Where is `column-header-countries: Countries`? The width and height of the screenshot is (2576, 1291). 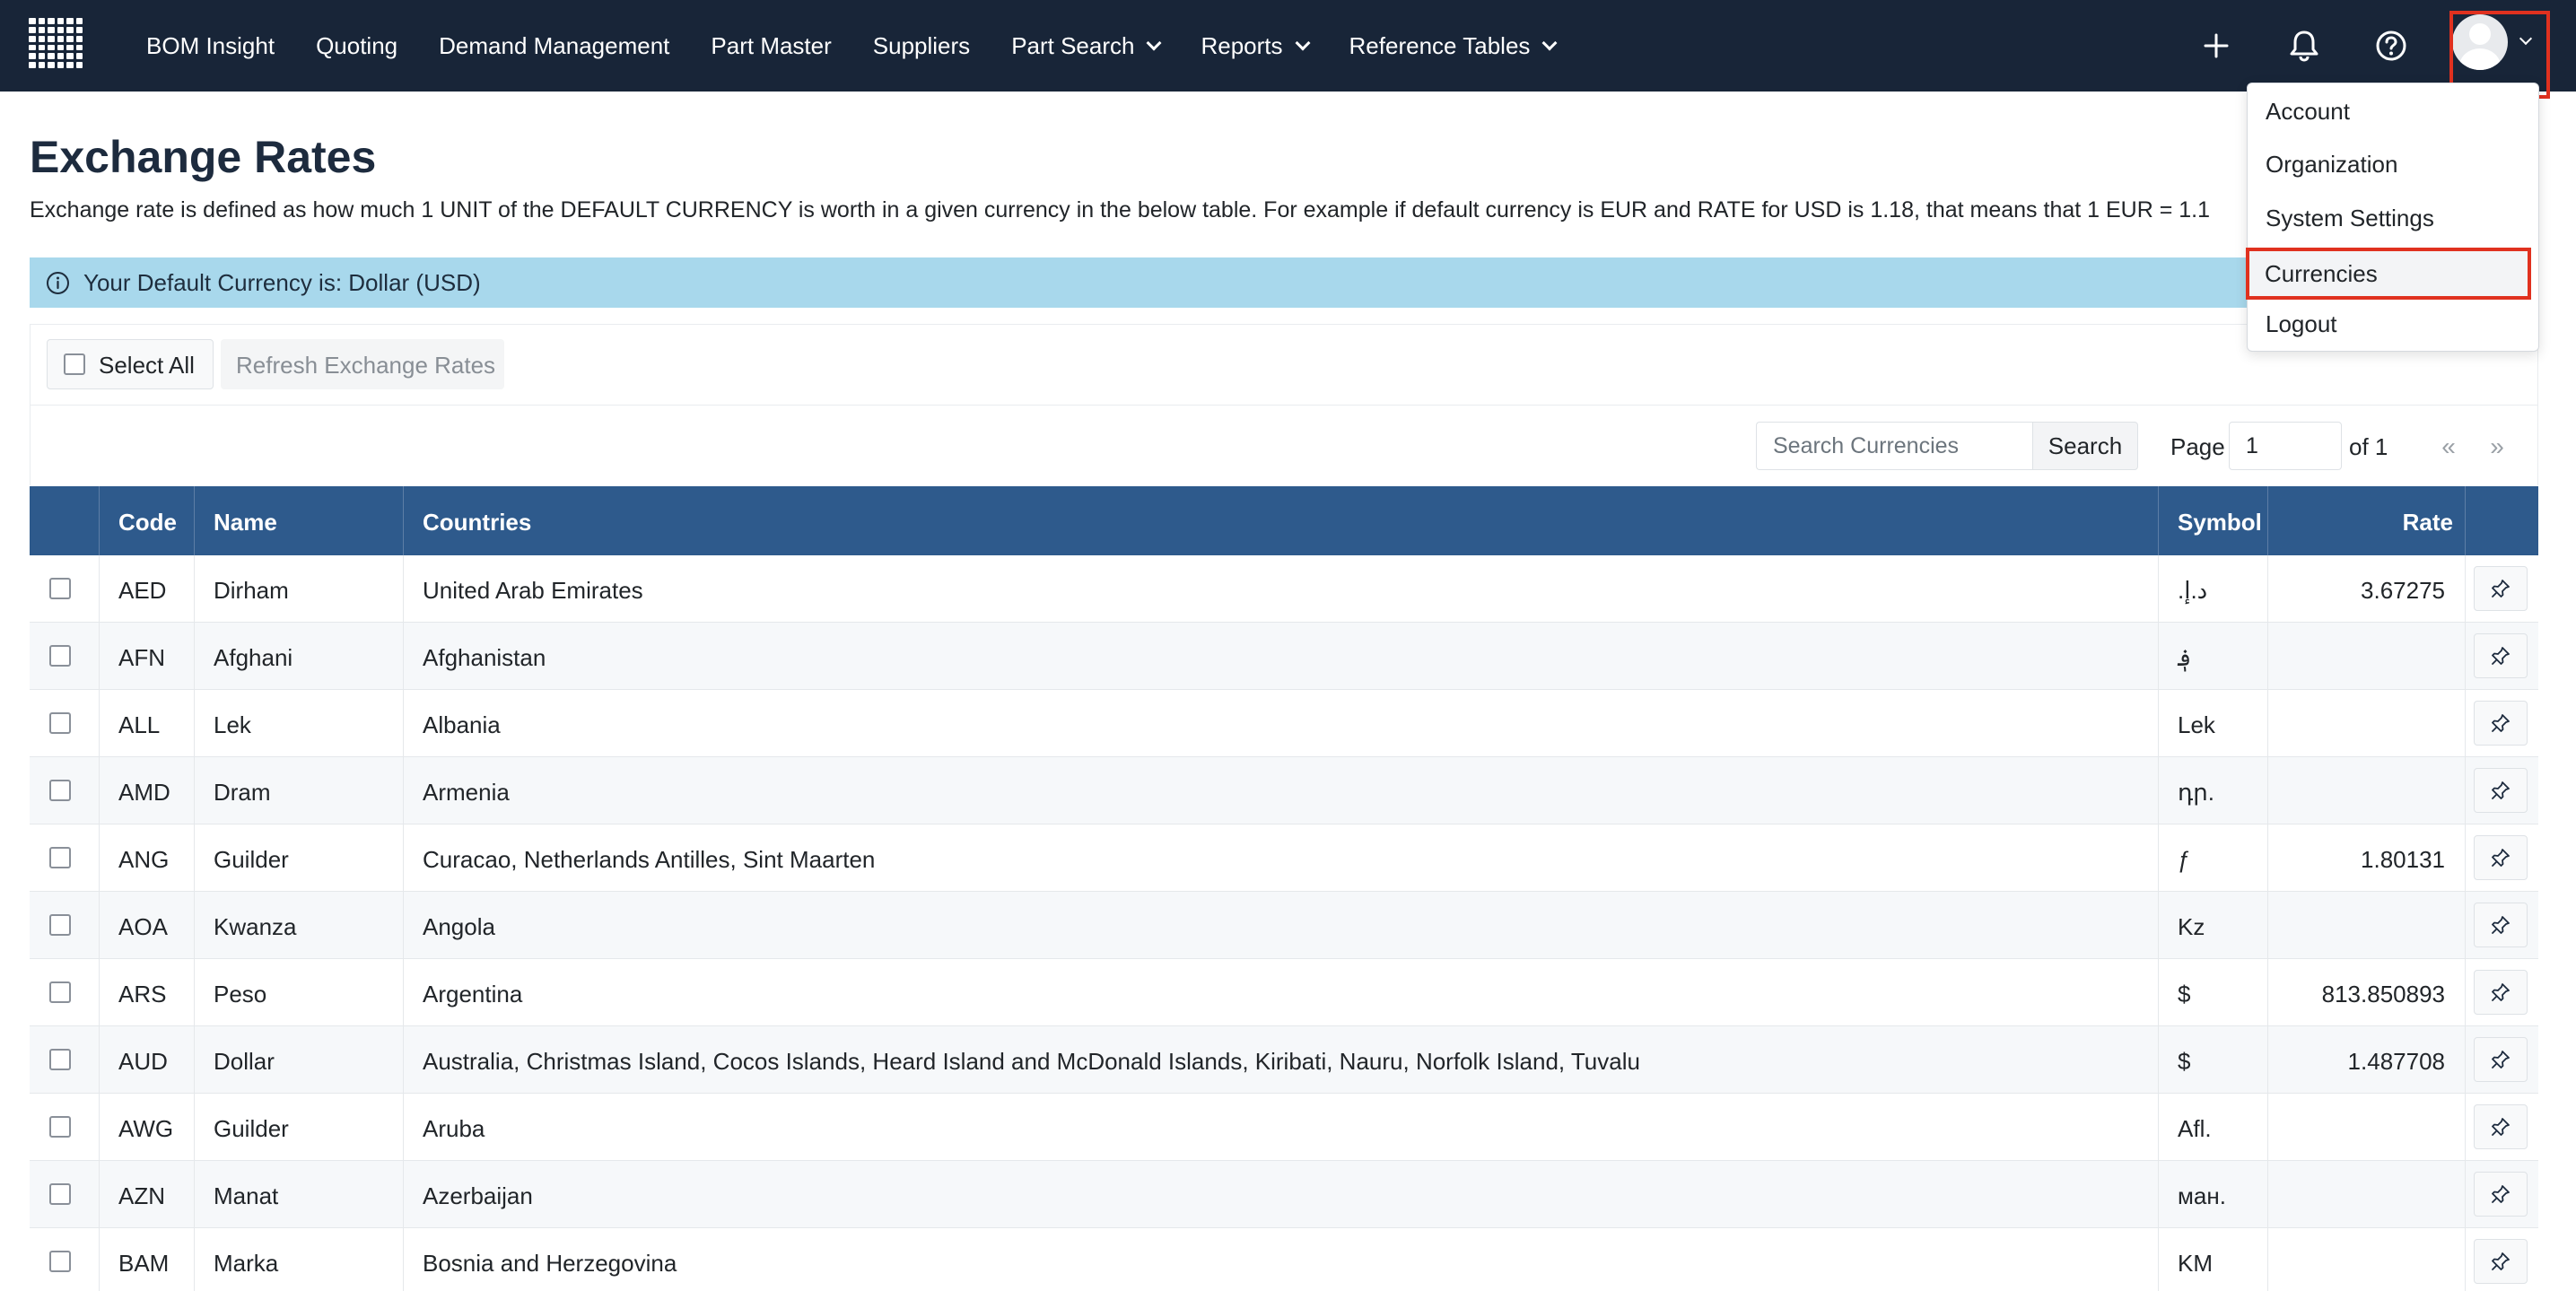 column-header-countries: Countries is located at coordinates (477, 522).